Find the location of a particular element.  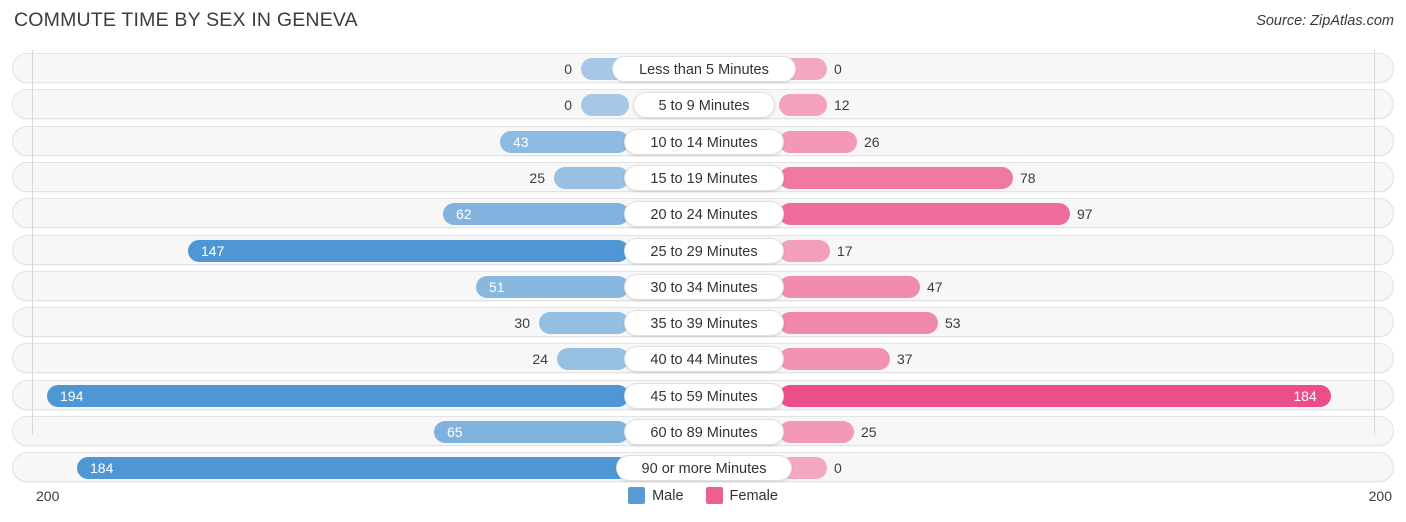

chart-row: 147 17 25 to 29 Minutes is located at coordinates (703, 249).